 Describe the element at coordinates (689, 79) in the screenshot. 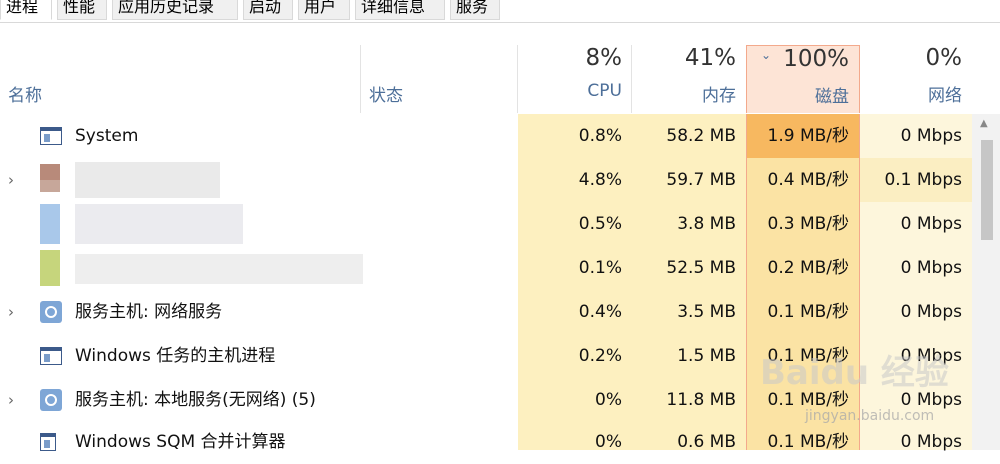

I see `memory-column-header: 41% 内存` at that location.